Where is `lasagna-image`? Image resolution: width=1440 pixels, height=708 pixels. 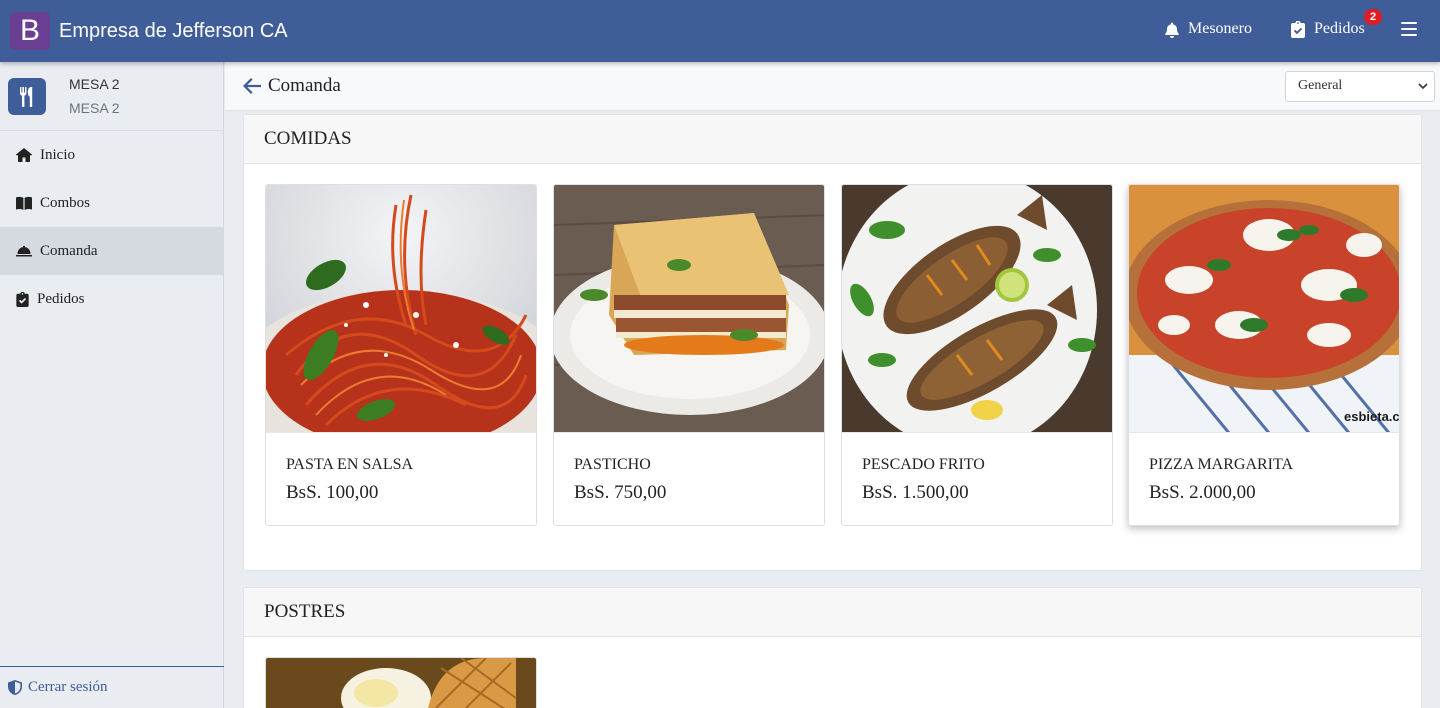 lasagna-image is located at coordinates (689, 309).